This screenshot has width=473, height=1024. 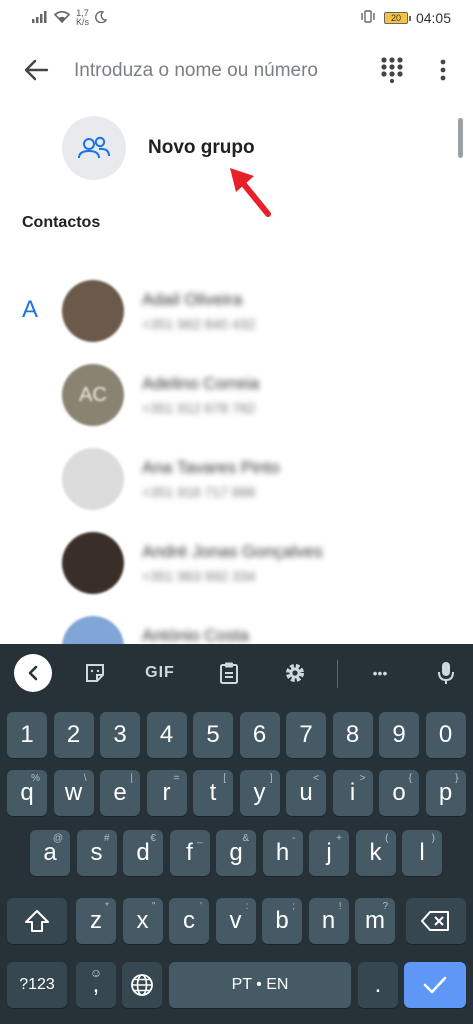 I want to click on key-y: y], so click(x=259, y=793).